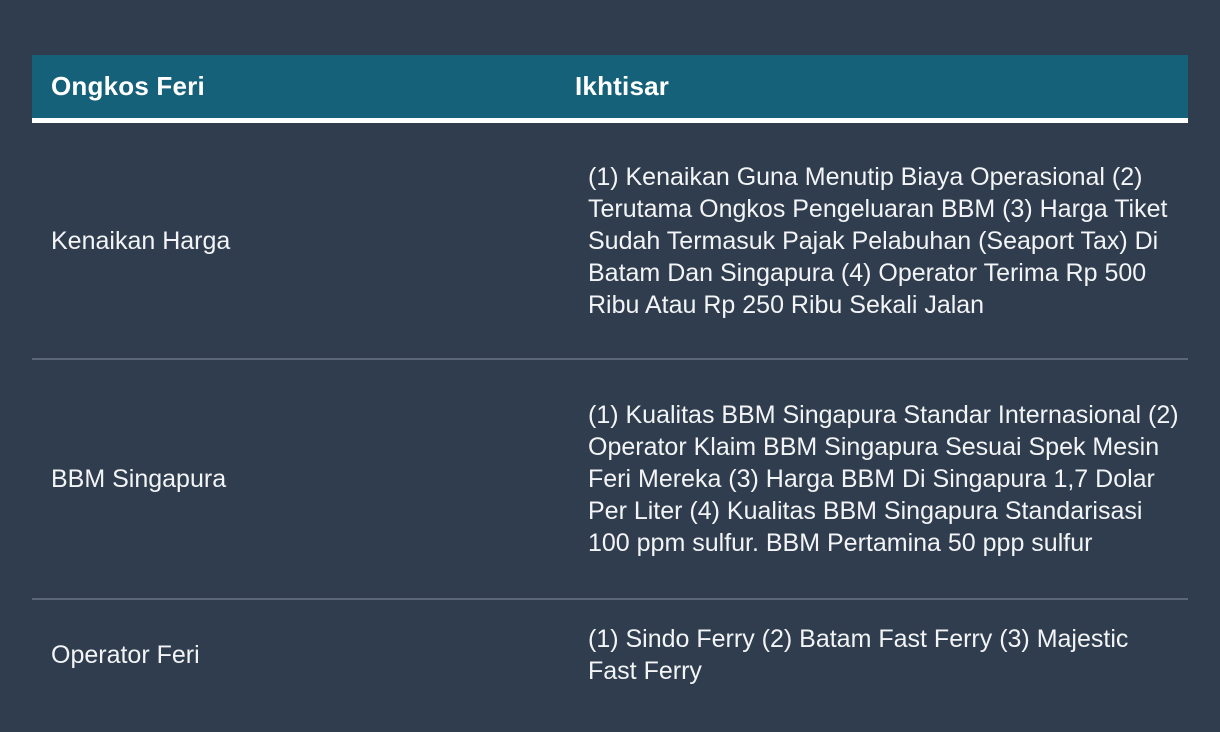 Image resolution: width=1220 pixels, height=732 pixels. I want to click on table-header-row: Ongkos Feri Ikhtisar, so click(610, 86).